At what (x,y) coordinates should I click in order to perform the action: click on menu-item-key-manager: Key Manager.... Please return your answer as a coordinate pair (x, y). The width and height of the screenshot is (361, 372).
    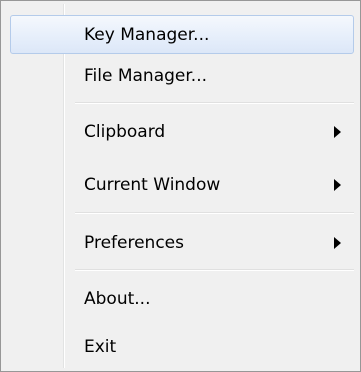
    Looking at the image, I should click on (182, 34).